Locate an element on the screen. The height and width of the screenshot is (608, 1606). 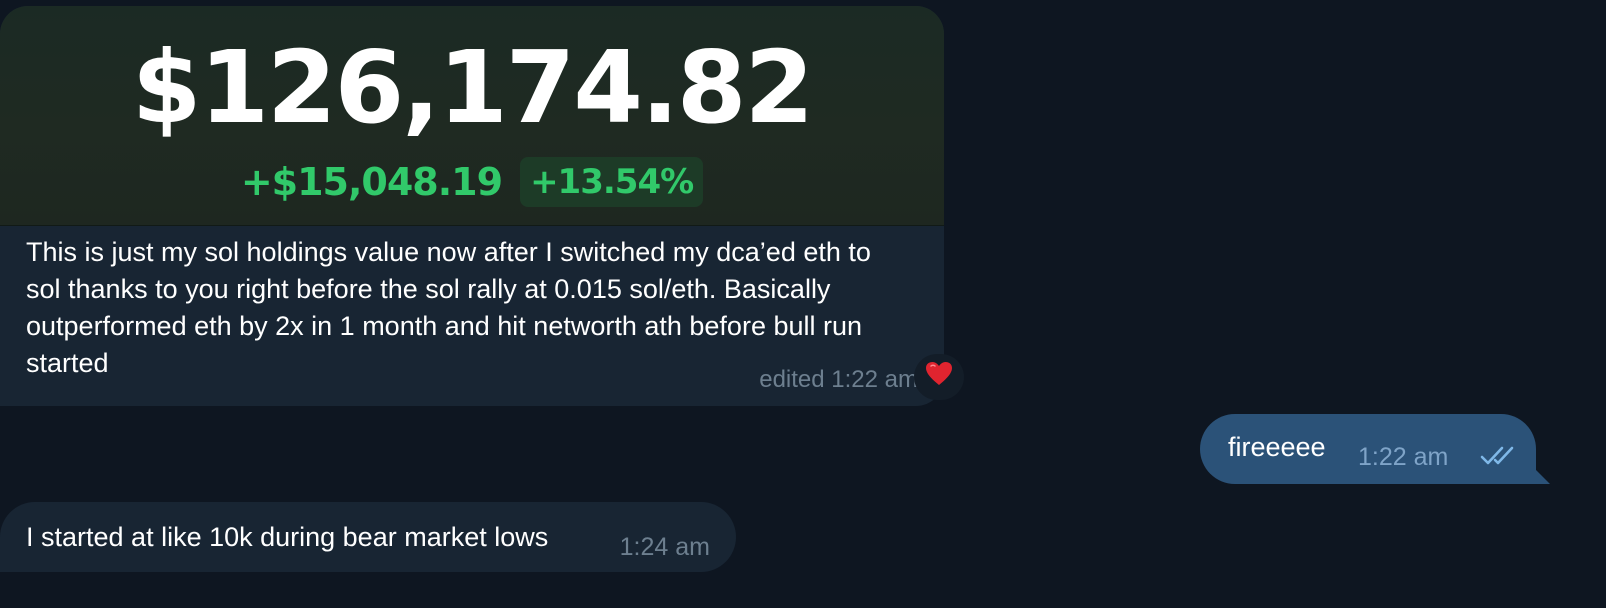
heart-icon is located at coordinates (939, 377).